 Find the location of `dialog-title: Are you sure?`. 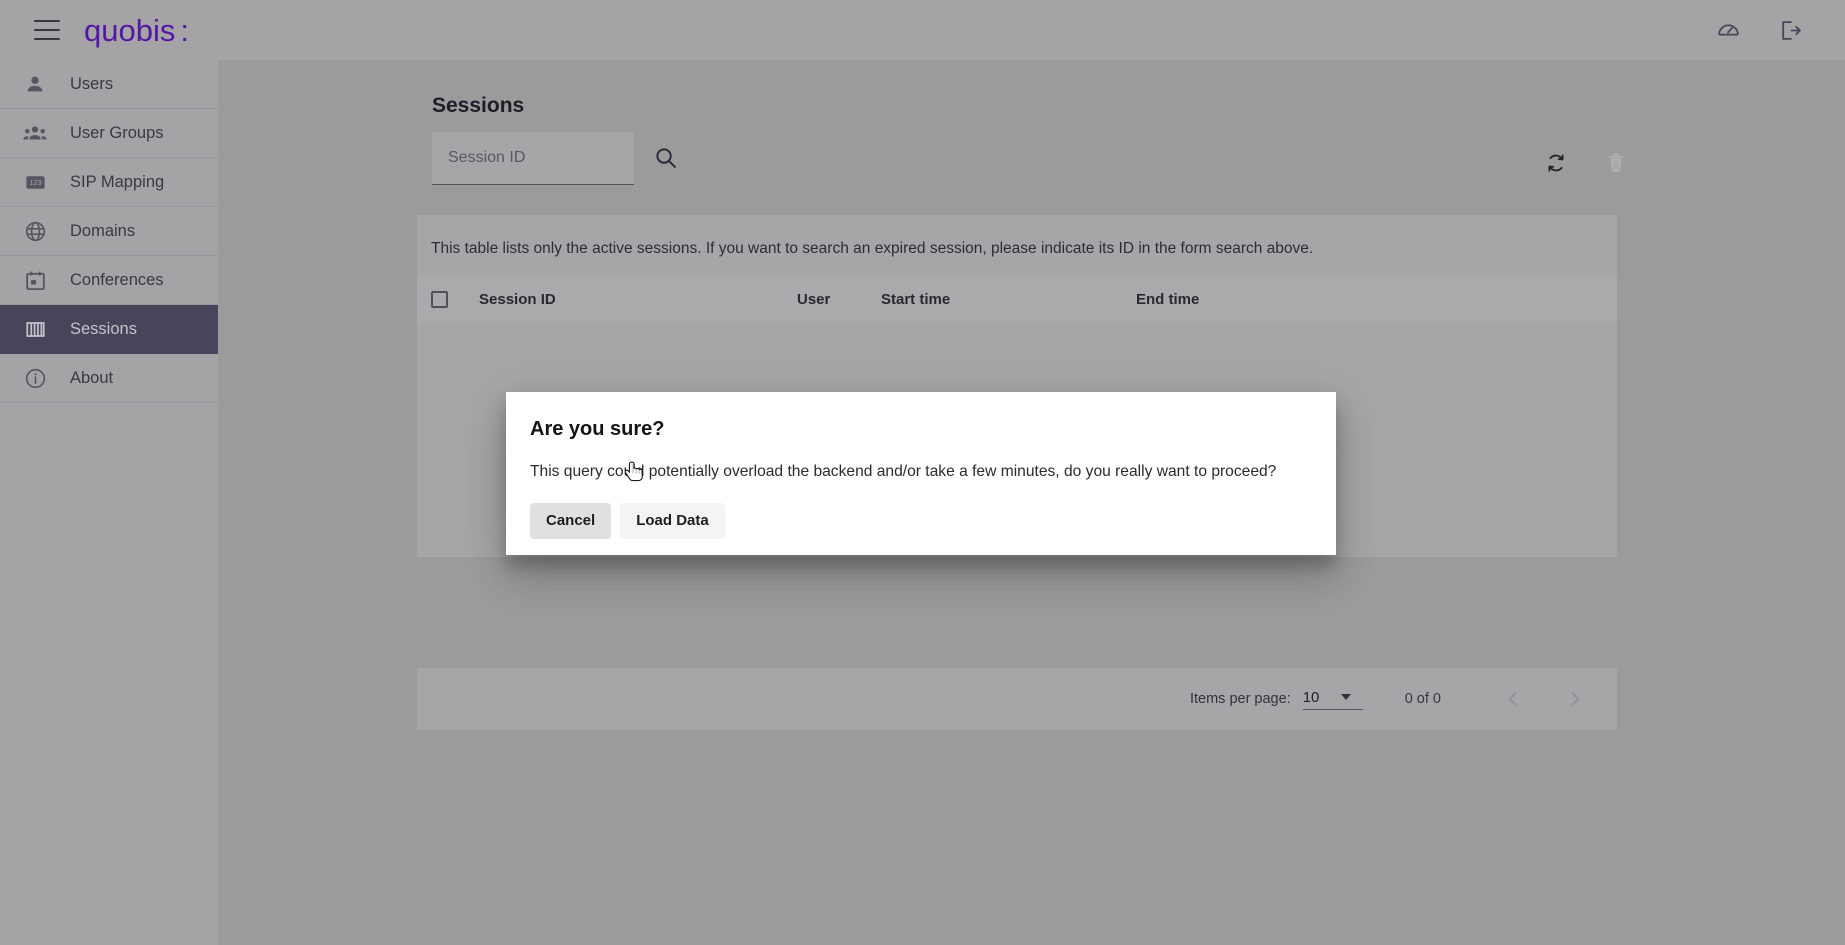

dialog-title: Are you sure? is located at coordinates (597, 429).